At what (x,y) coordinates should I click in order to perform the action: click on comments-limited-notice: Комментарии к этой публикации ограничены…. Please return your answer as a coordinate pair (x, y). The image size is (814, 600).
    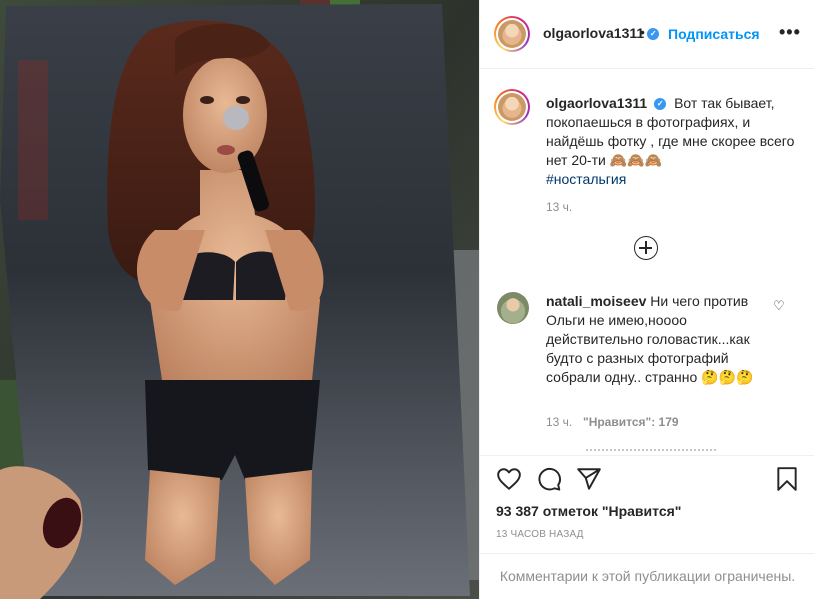
    Looking at the image, I should click on (647, 576).